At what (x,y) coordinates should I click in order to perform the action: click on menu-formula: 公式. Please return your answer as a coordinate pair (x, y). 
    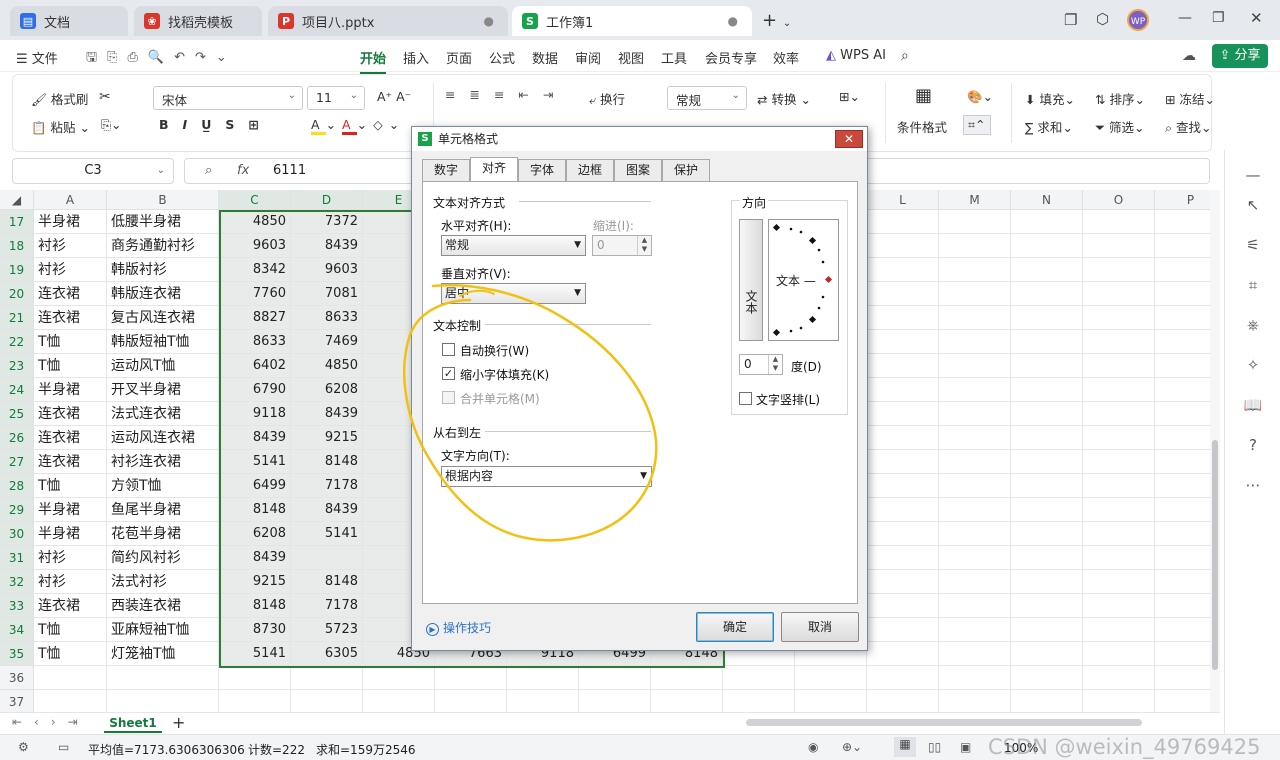
    Looking at the image, I should click on (502, 57).